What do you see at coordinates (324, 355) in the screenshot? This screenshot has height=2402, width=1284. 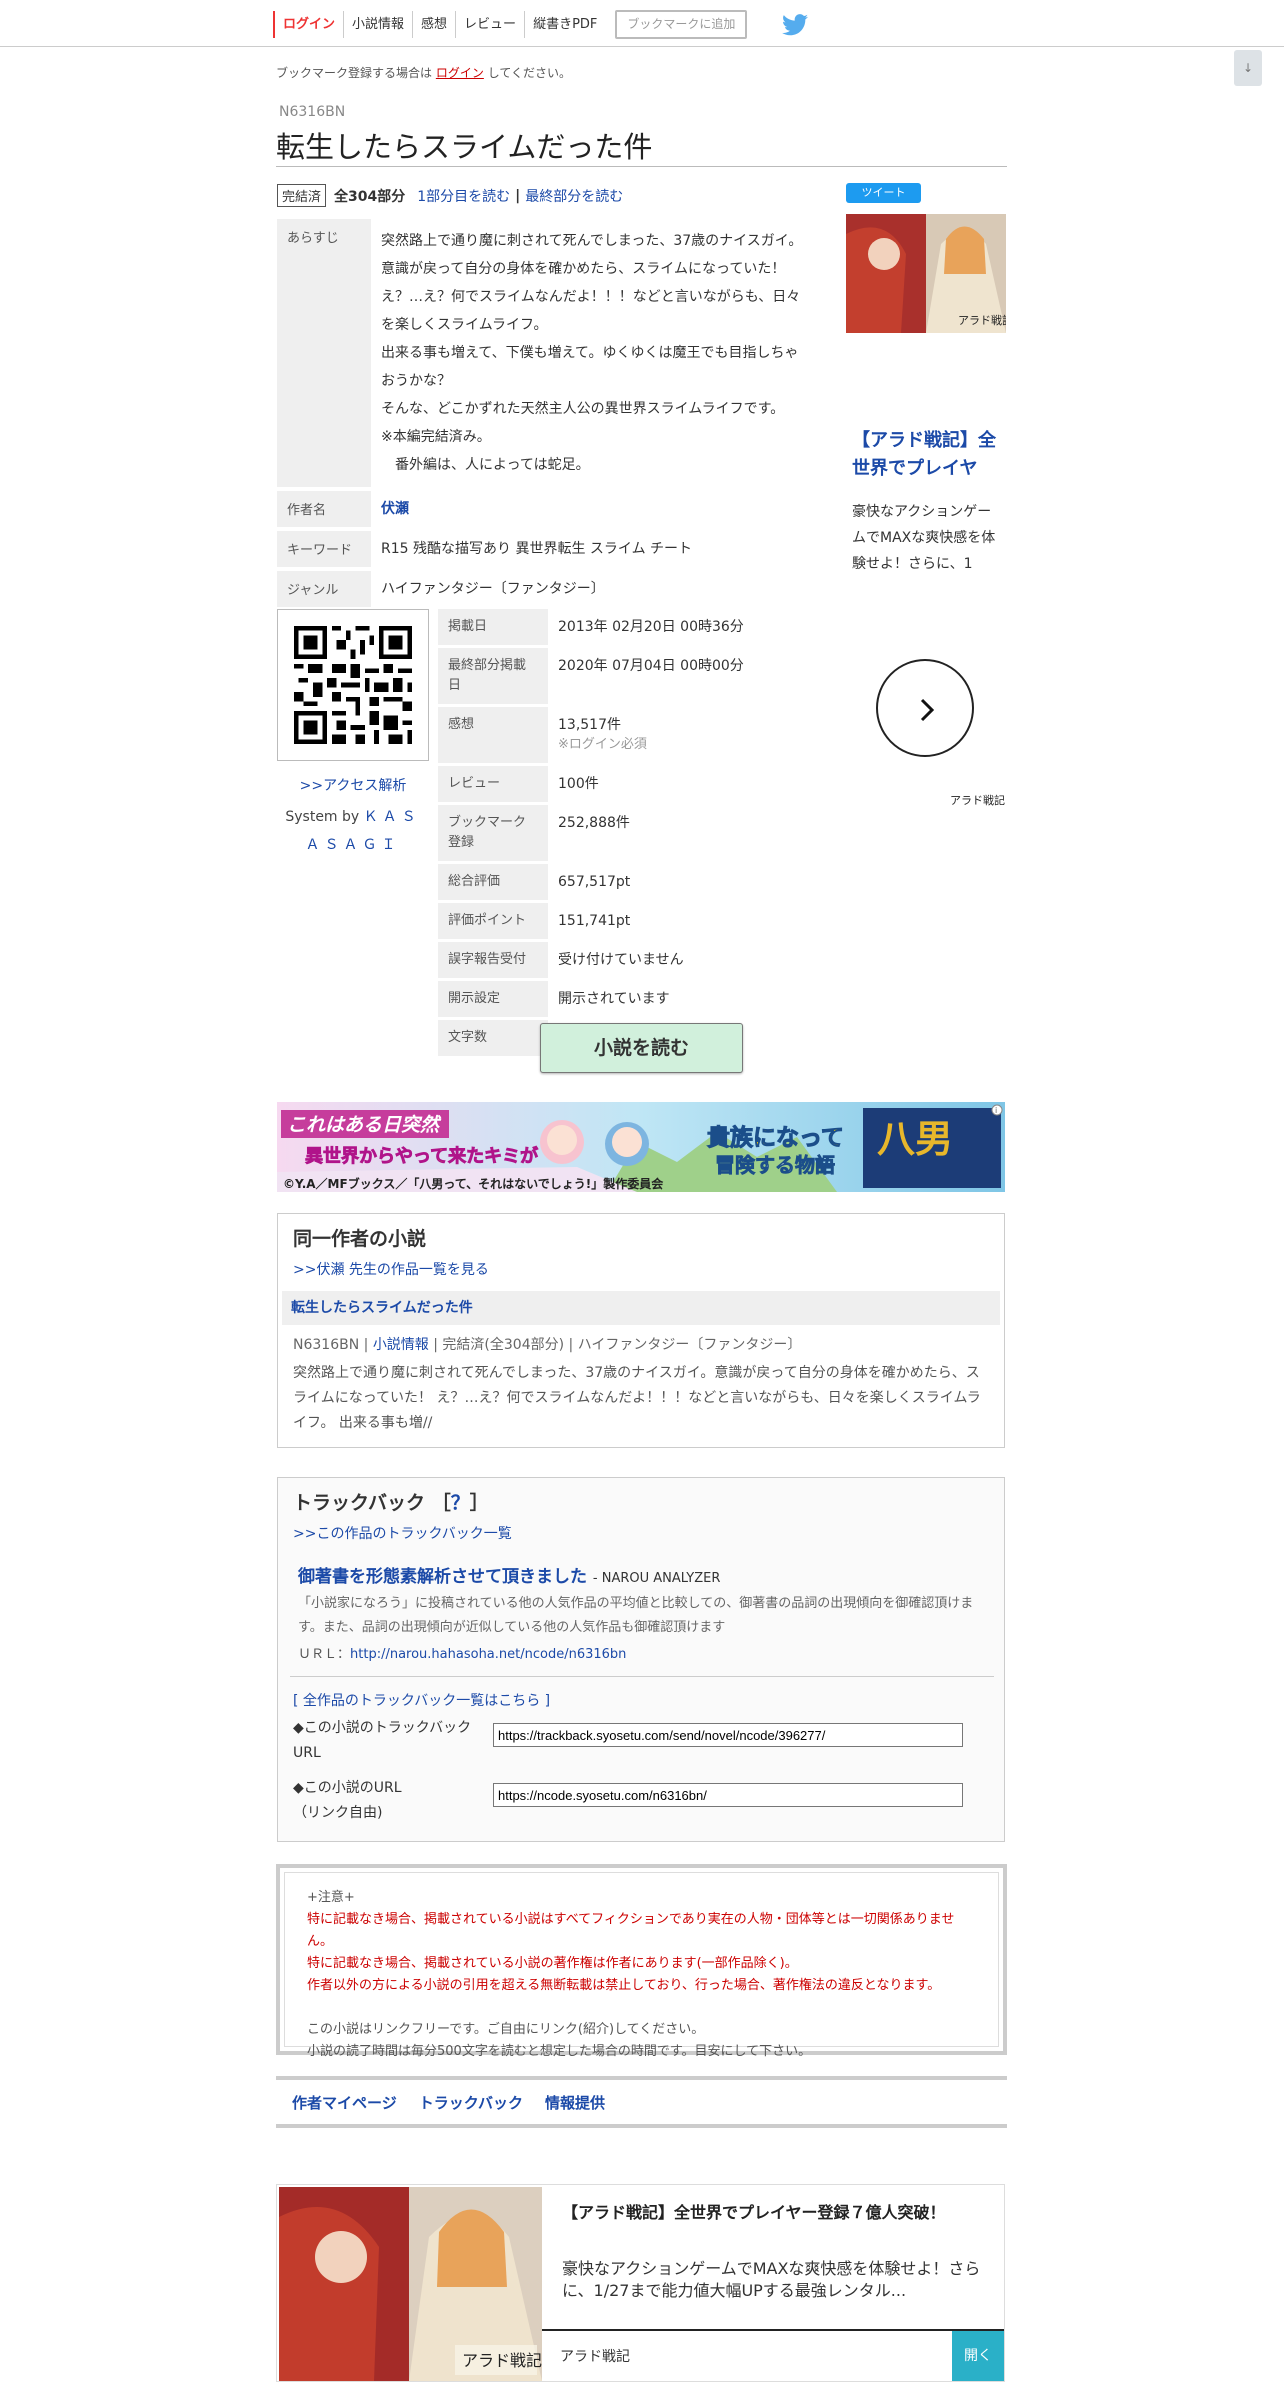 I see `synopsis-label: あらすじ` at bounding box center [324, 355].